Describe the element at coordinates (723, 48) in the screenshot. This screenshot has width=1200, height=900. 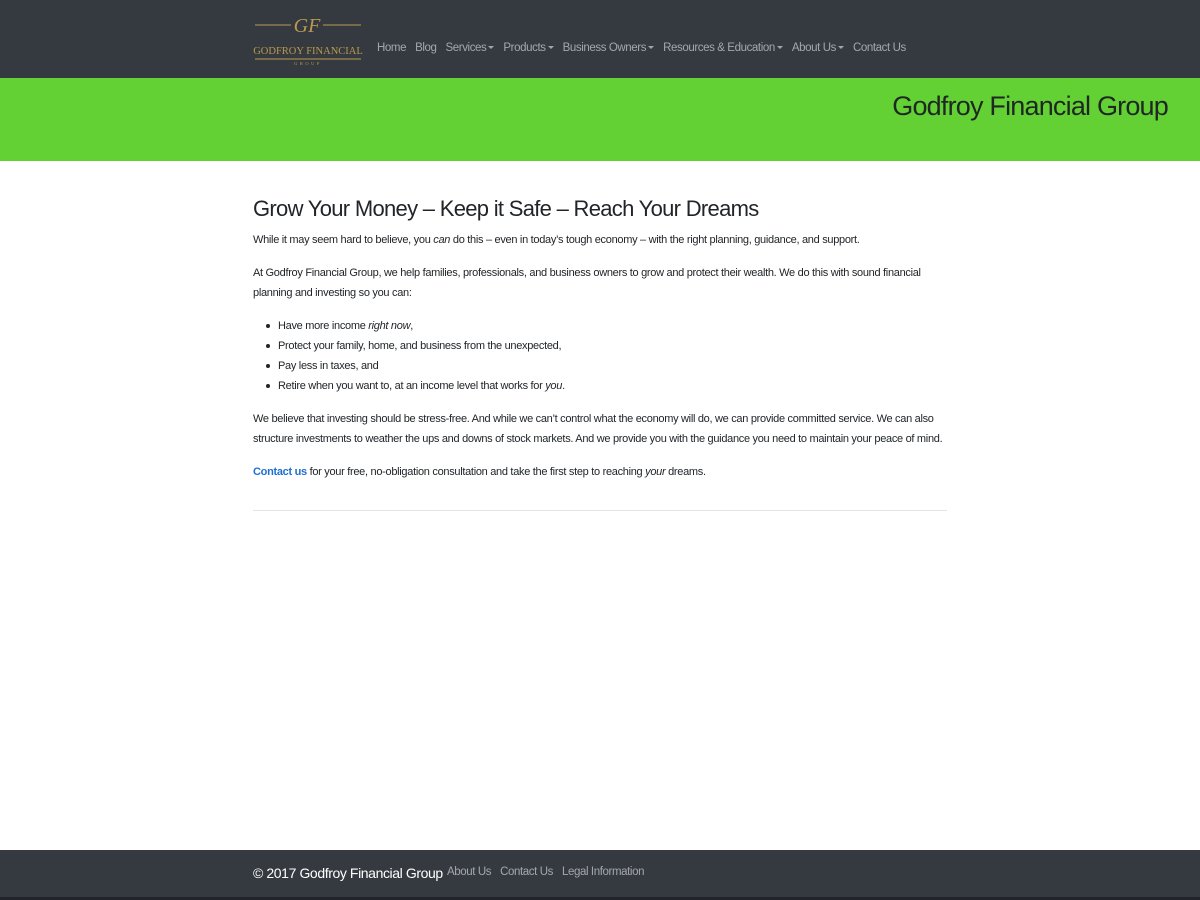
I see `nav-resources-dropdown: Resources & Education` at that location.